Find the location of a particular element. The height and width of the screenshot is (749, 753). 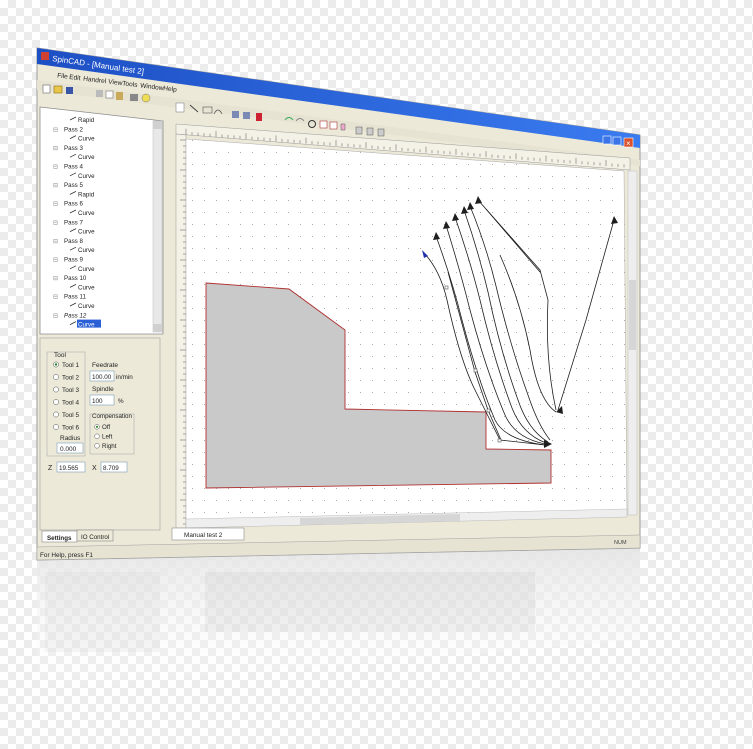

maximize-button is located at coordinates (617, 141).